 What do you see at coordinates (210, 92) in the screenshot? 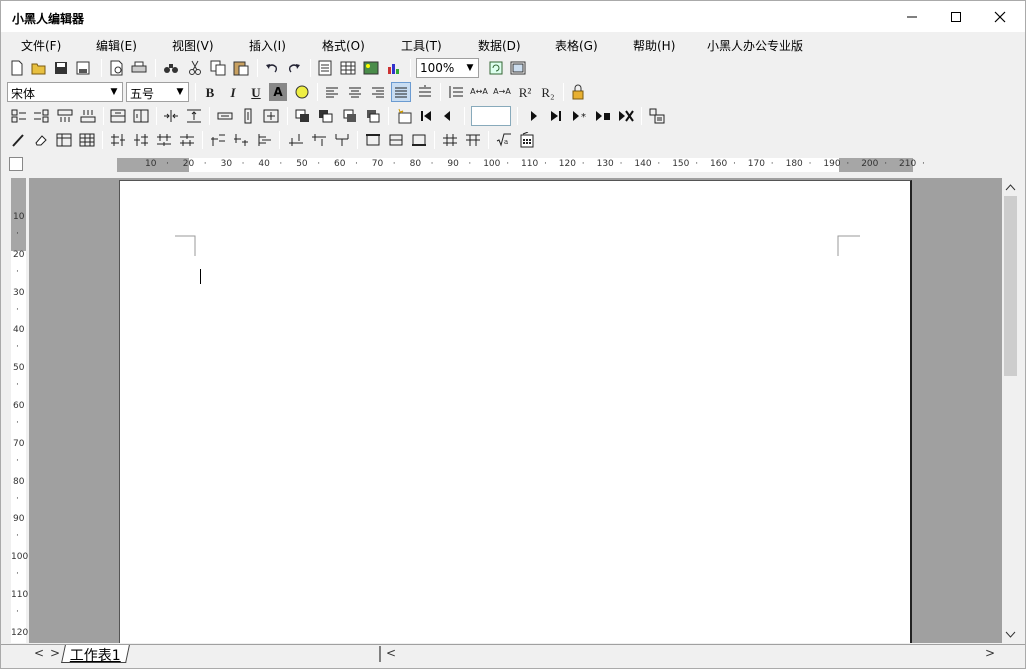
I see `bold-button: B` at bounding box center [210, 92].